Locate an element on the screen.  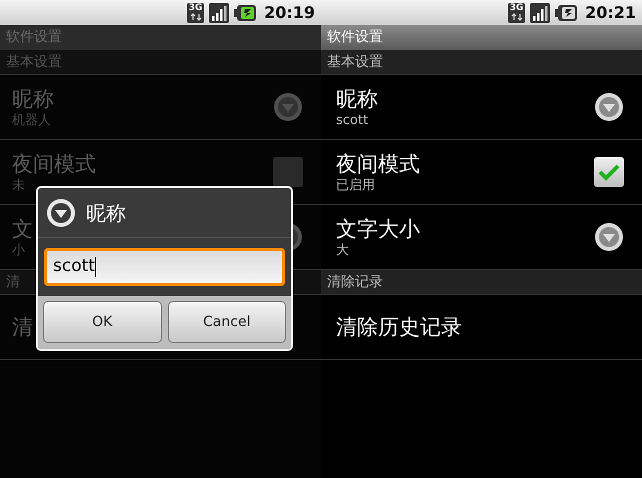
dialog-title: 昵称 is located at coordinates (106, 213).